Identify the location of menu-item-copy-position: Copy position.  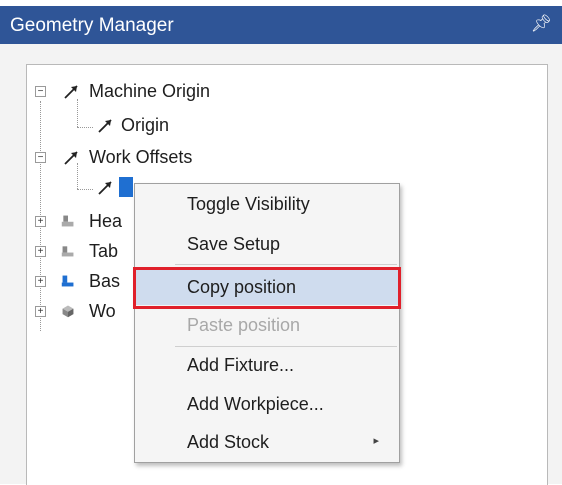
(267, 288).